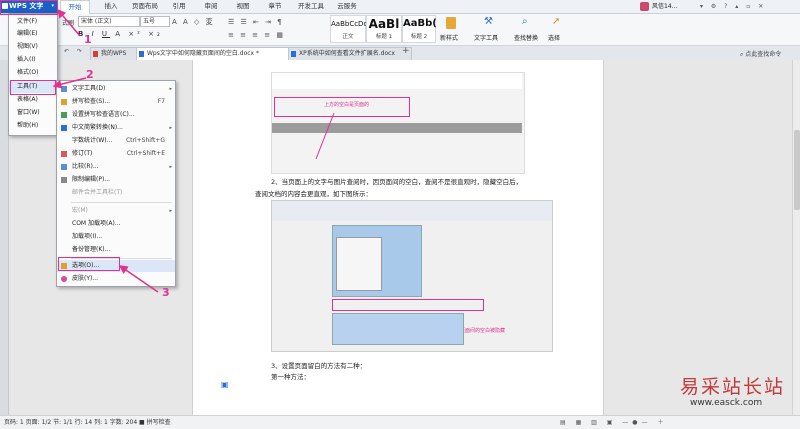 The width and height of the screenshot is (800, 429). Describe the element at coordinates (166, 292) in the screenshot. I see `annotation-number-3: 3` at that location.